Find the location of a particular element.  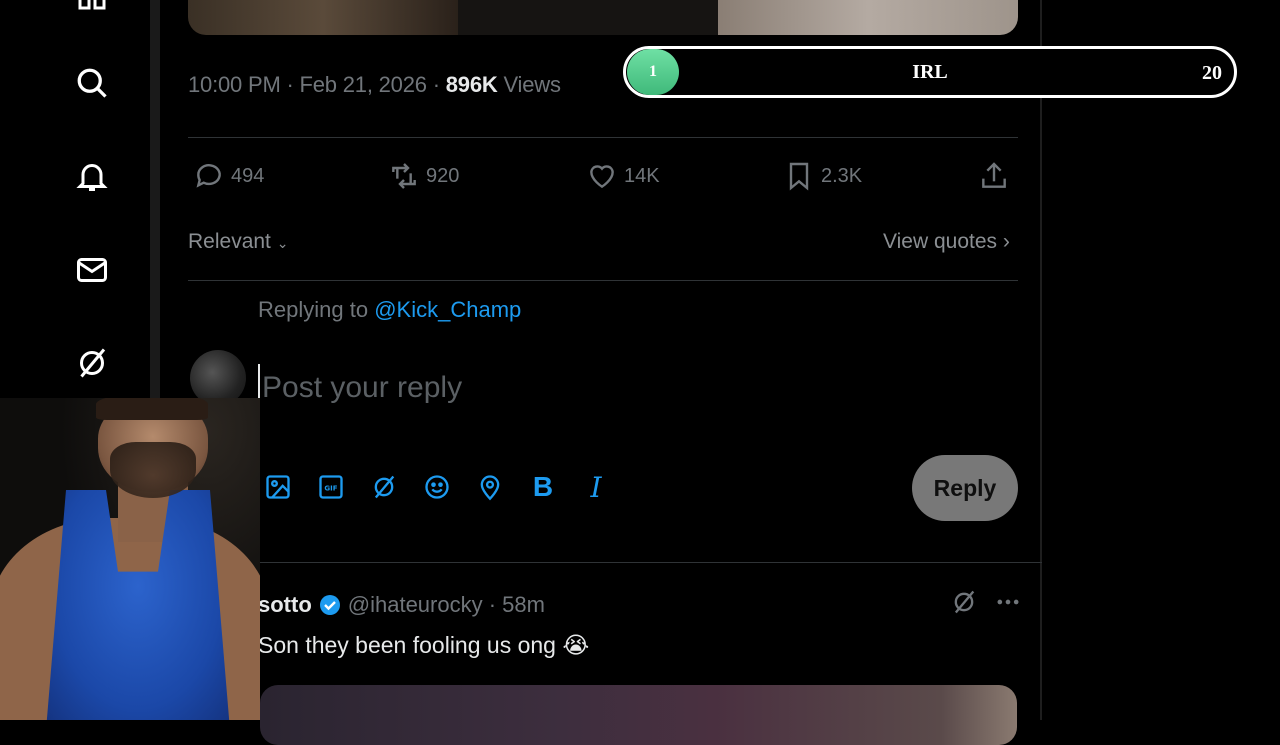

tweet-date: Feb 21, 2026 is located at coordinates (363, 84).